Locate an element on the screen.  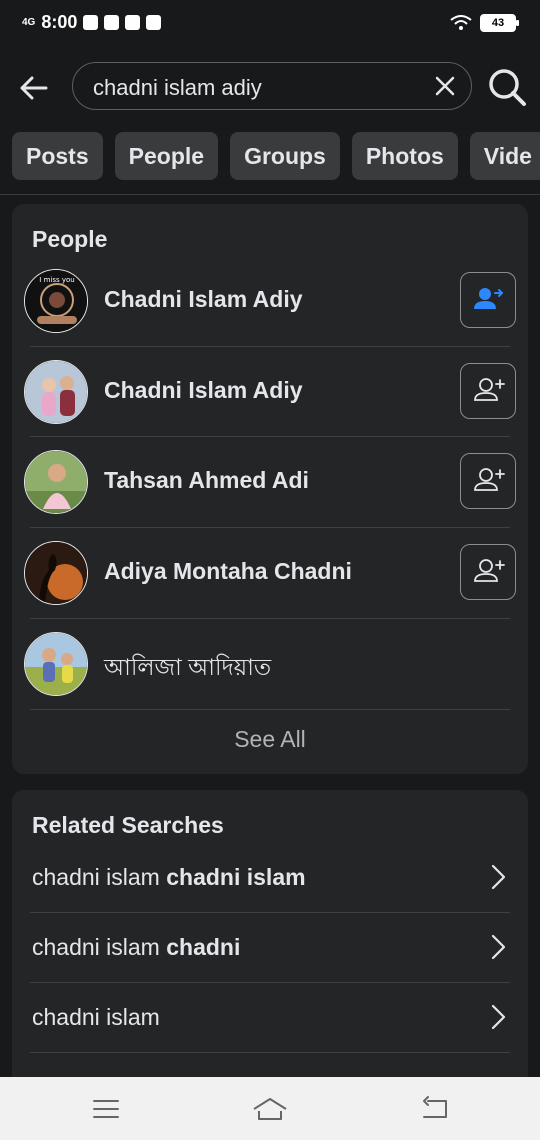
avatar: I miss you is located at coordinates (56, 301).